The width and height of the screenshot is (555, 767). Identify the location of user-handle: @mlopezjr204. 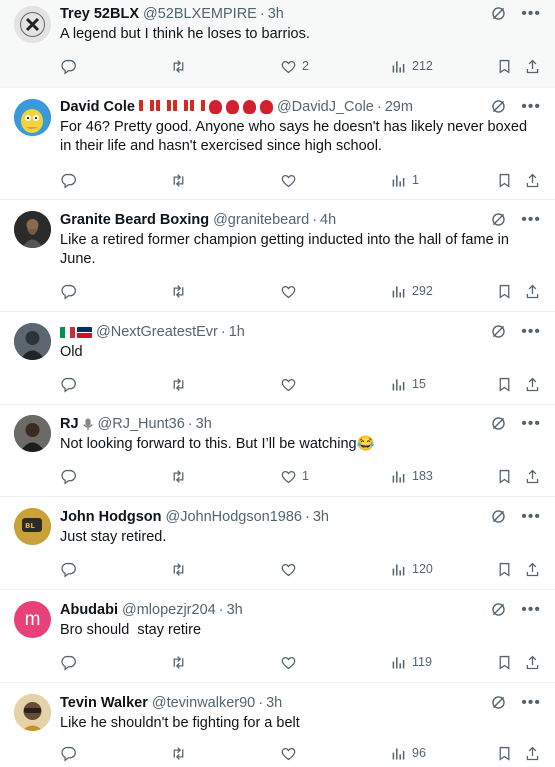
(169, 610).